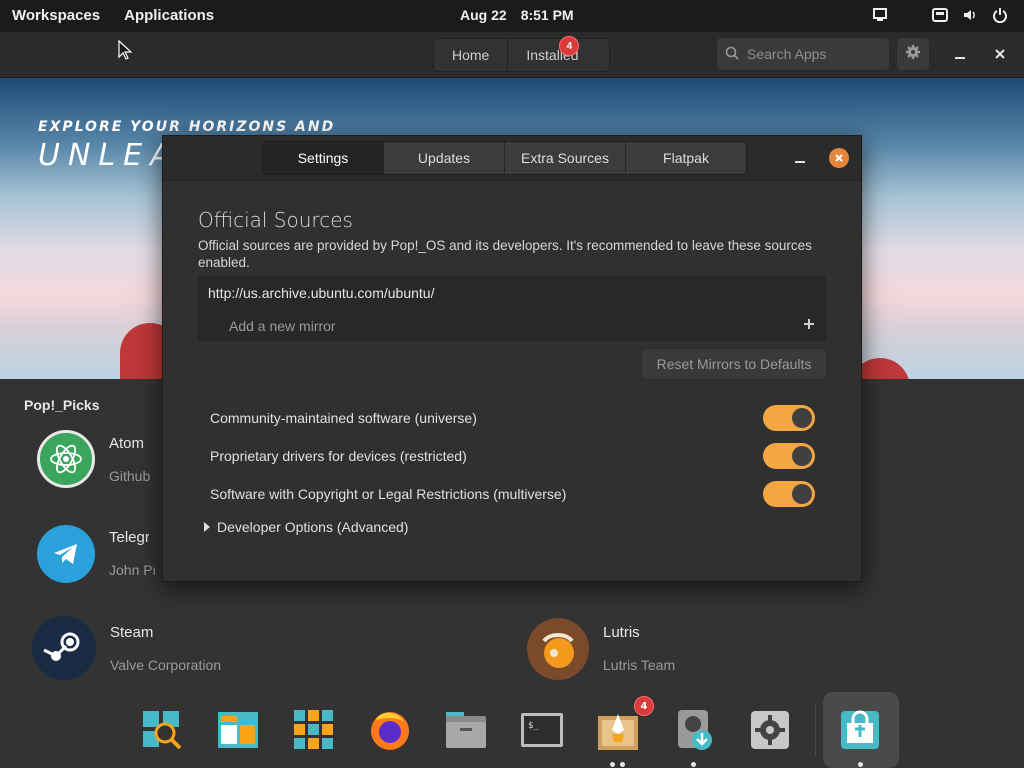 Image resolution: width=1024 pixels, height=768 pixels. Describe the element at coordinates (56, 15) in the screenshot. I see `workspaces-button: Workspaces` at that location.